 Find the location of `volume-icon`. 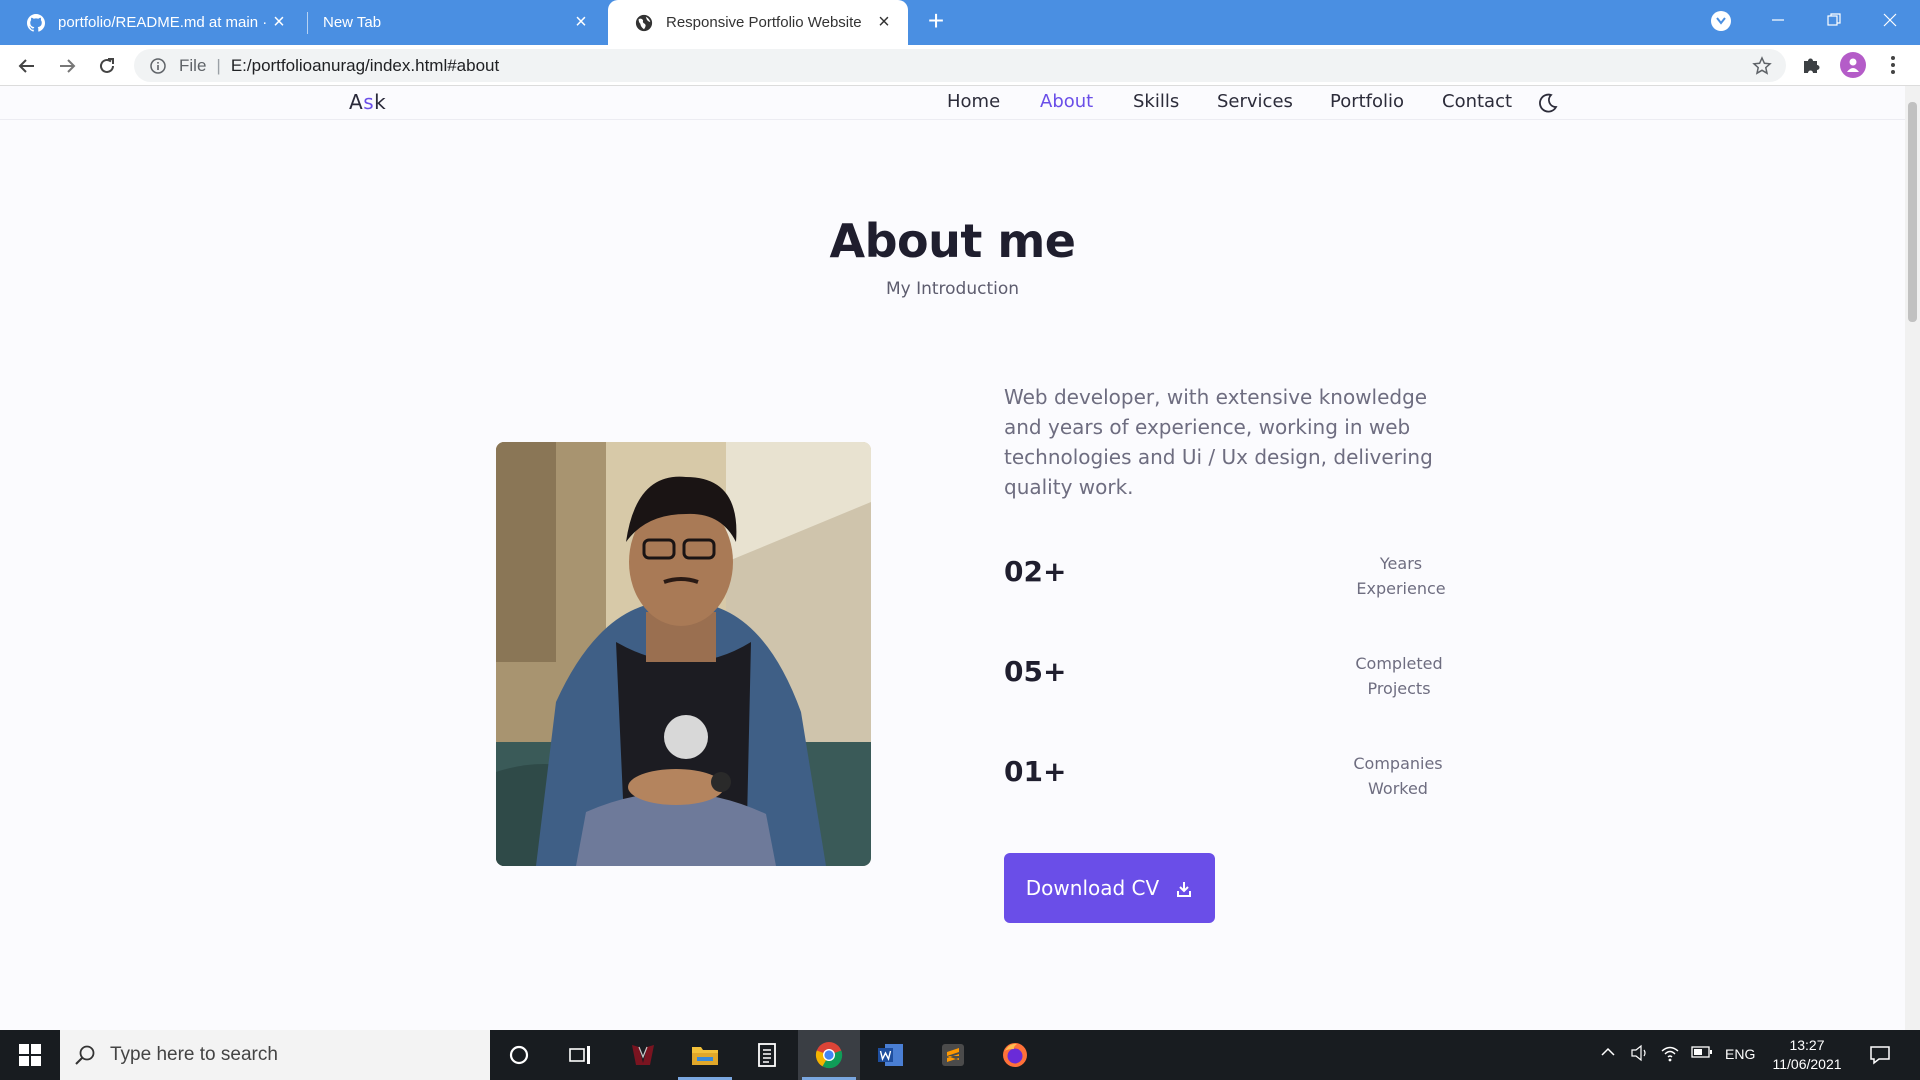

volume-icon is located at coordinates (1641, 1054).